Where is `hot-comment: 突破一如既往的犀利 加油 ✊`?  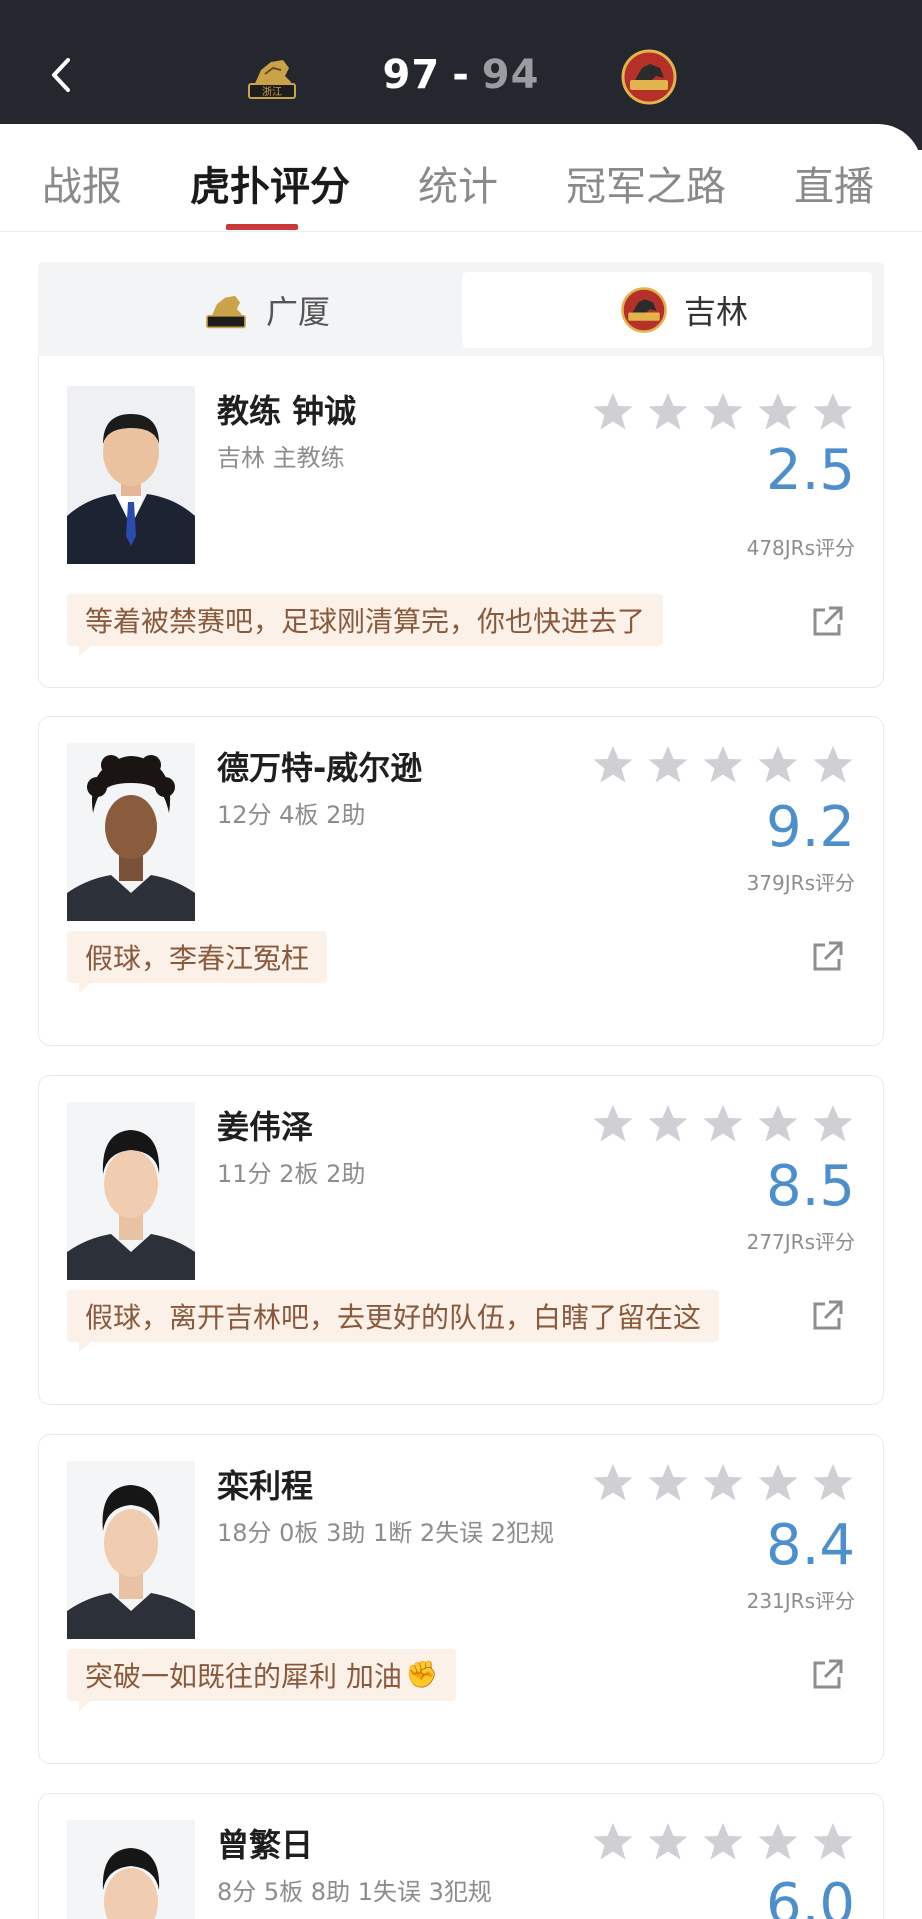 hot-comment: 突破一如既往的犀利 加油 ✊ is located at coordinates (262, 1680).